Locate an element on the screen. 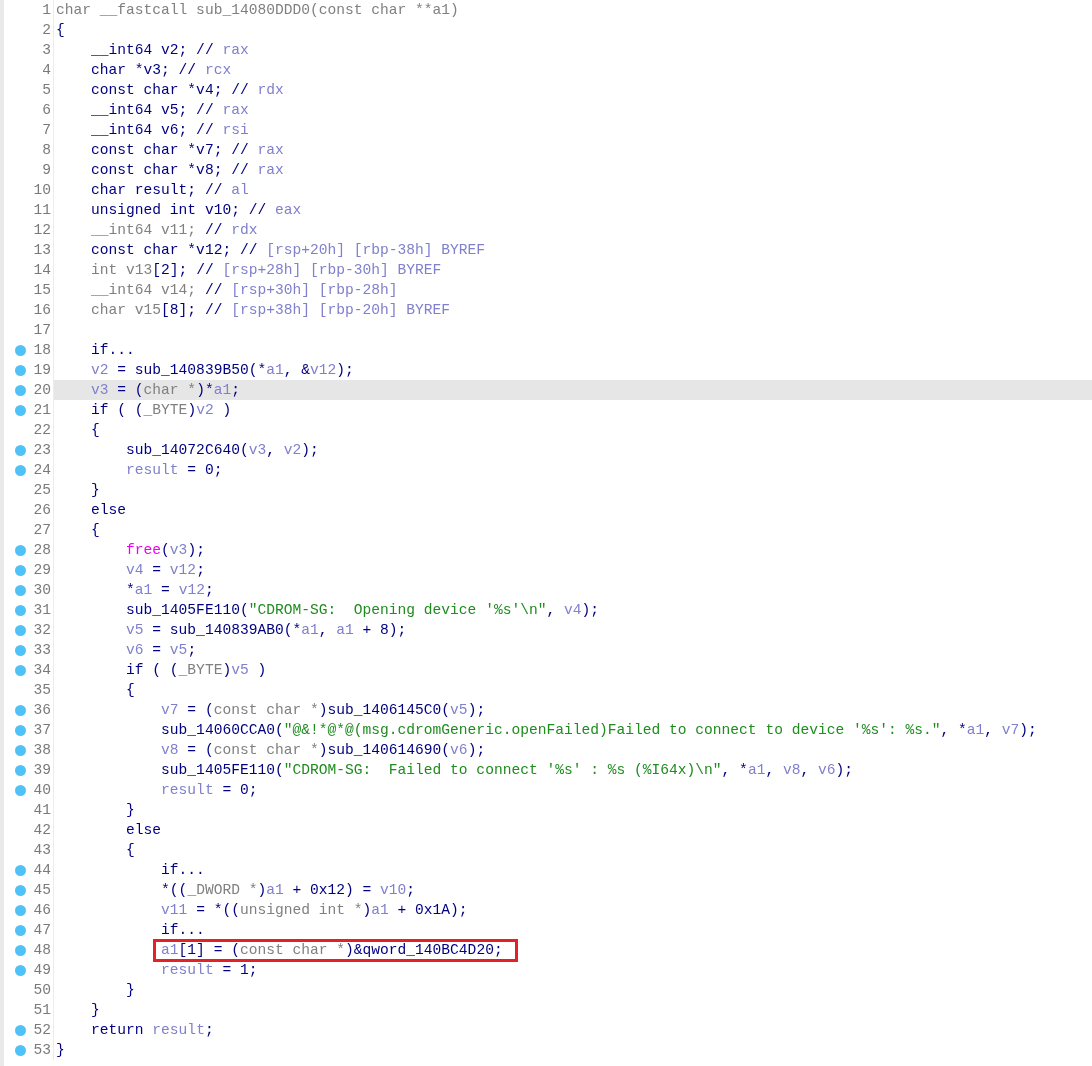  line-number: 51 is located at coordinates (42, 1010).